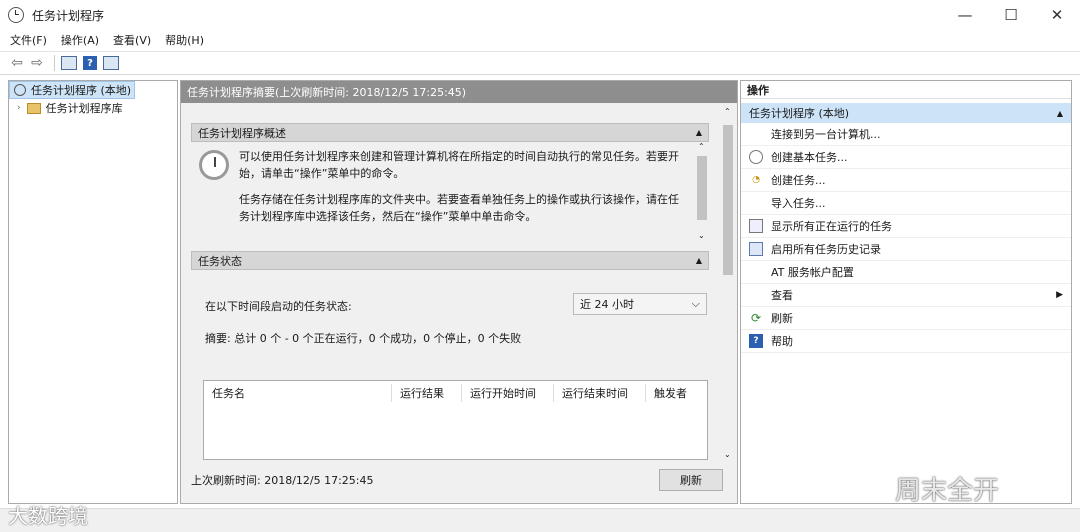 This screenshot has width=1080, height=532. I want to click on tree-item-label: 任务计划程序 (本地), so click(81, 90).